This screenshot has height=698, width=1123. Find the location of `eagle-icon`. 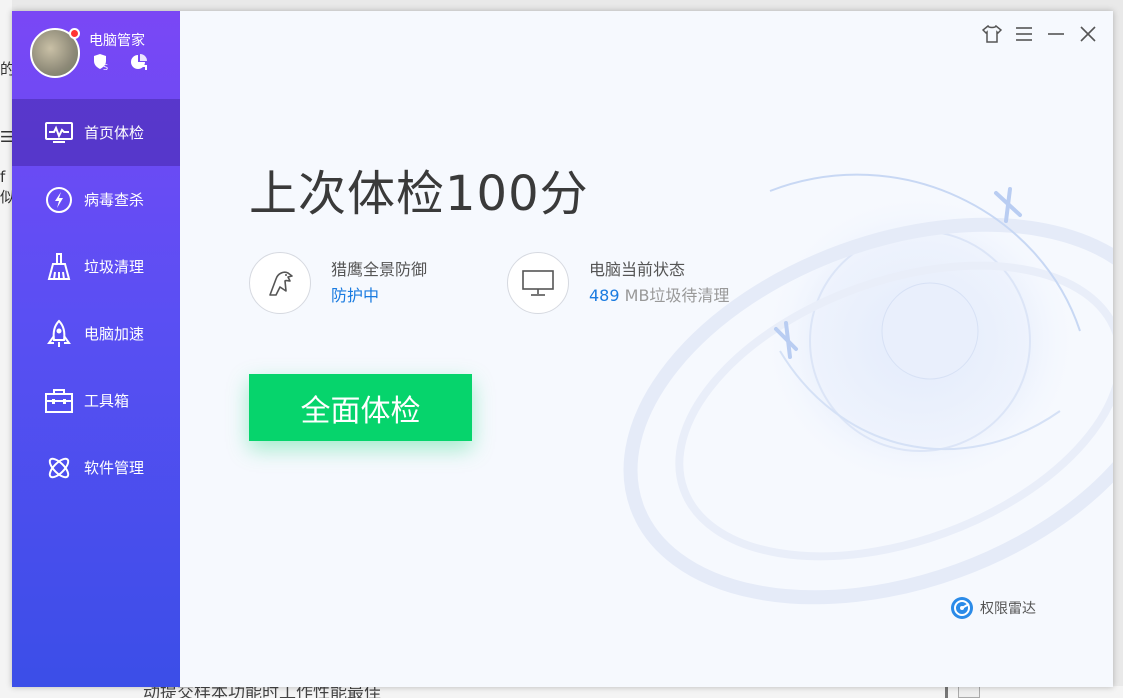

eagle-icon is located at coordinates (280, 283).